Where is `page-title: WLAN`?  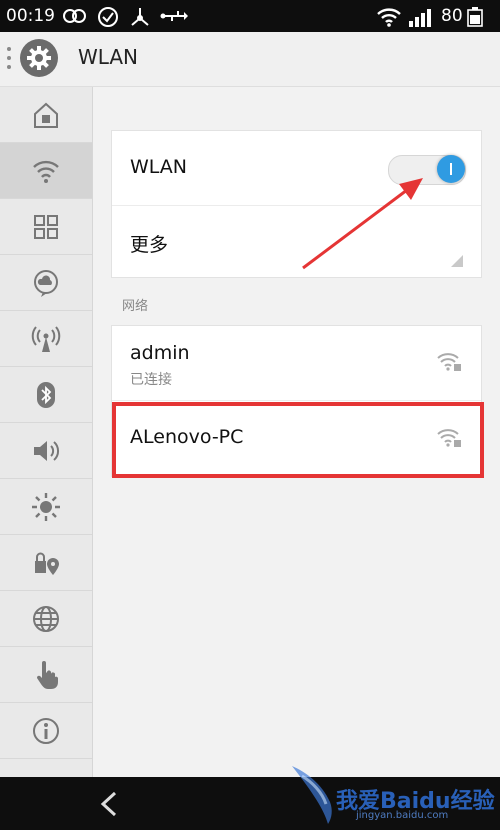 page-title: WLAN is located at coordinates (108, 57).